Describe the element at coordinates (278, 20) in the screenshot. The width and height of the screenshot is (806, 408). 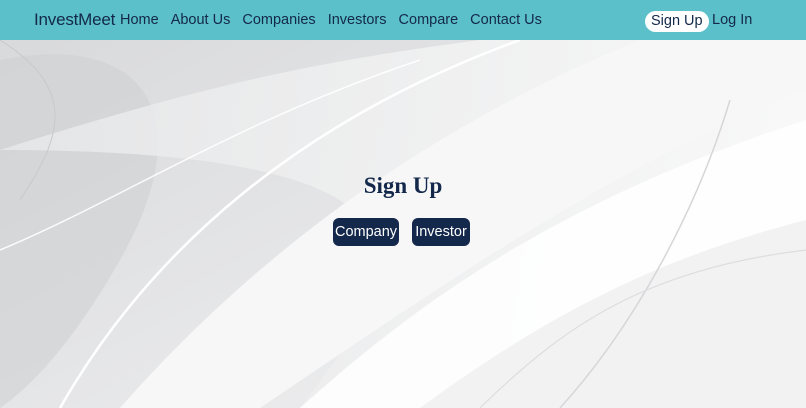
I see `nav-companies: Companies` at that location.